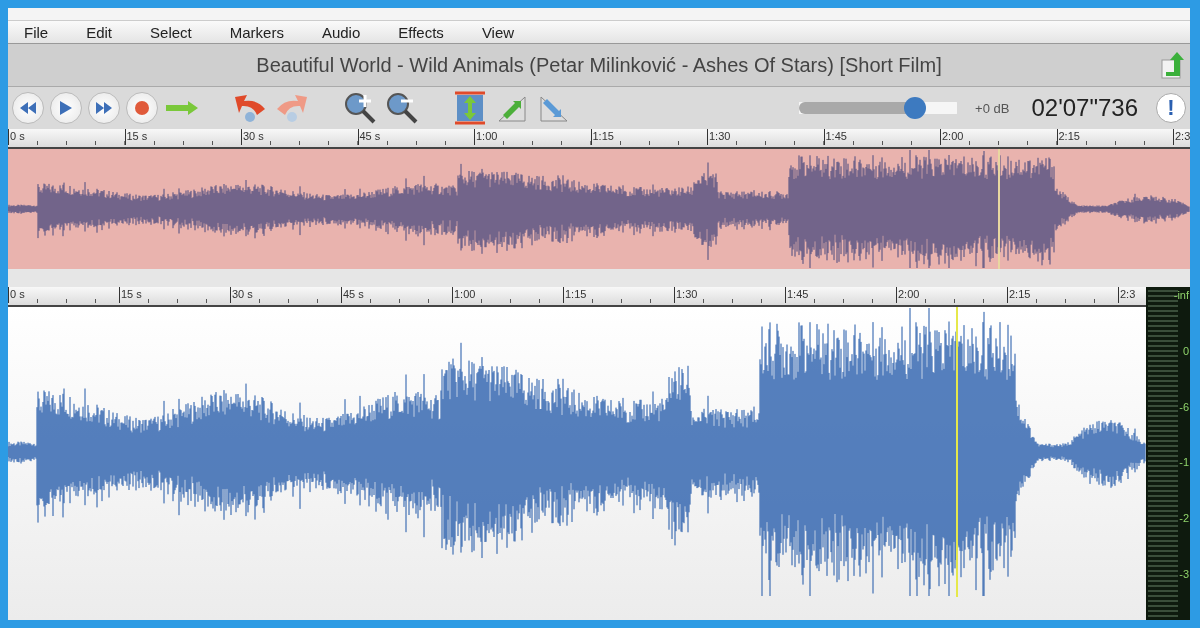  I want to click on menu-item: View, so click(498, 32).